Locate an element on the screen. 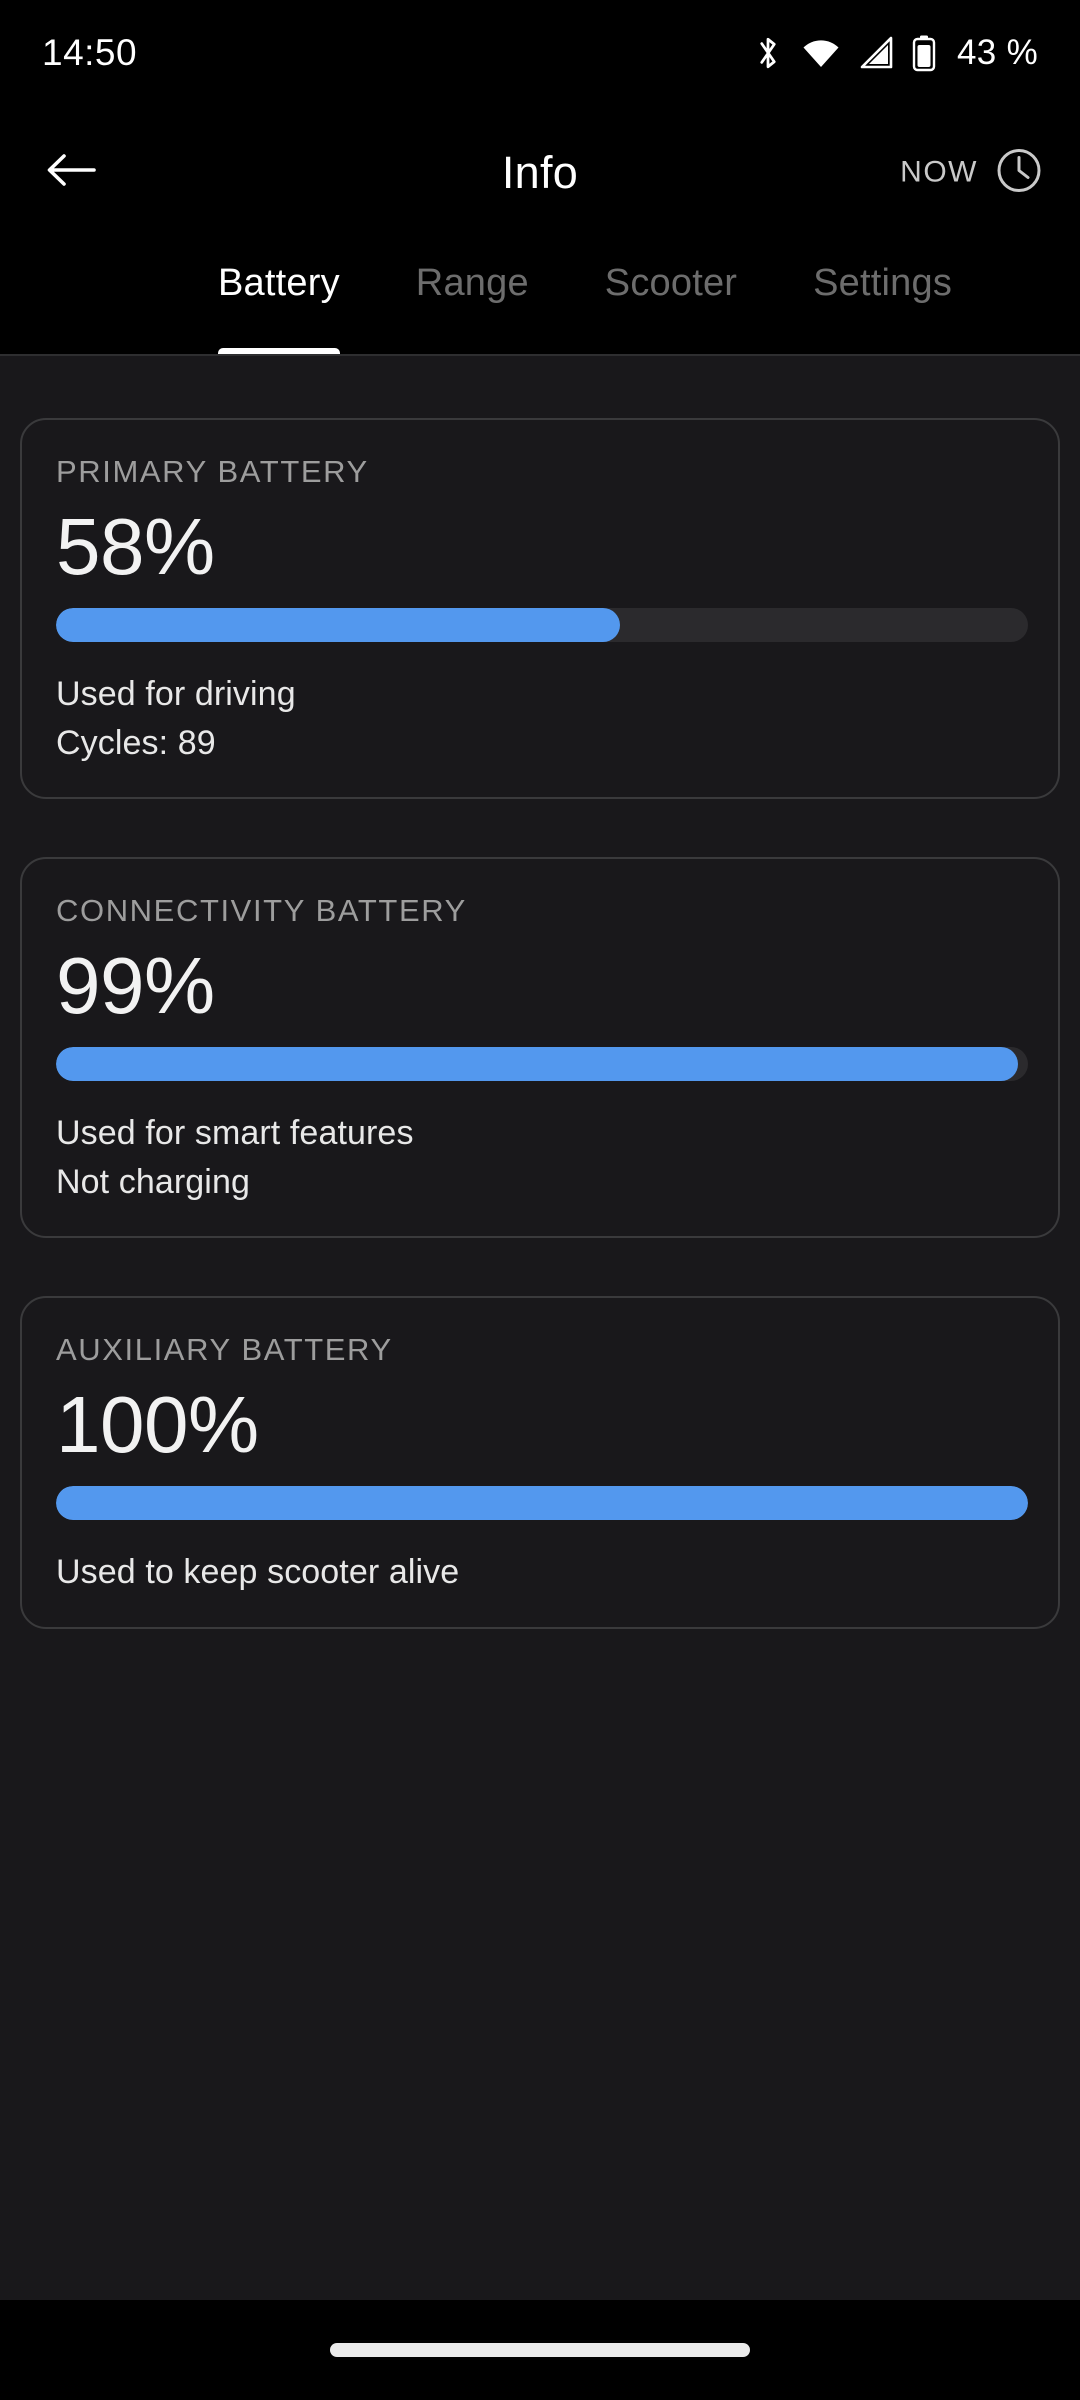 The image size is (1080, 2400). app-header: Info NOW is located at coordinates (540, 172).